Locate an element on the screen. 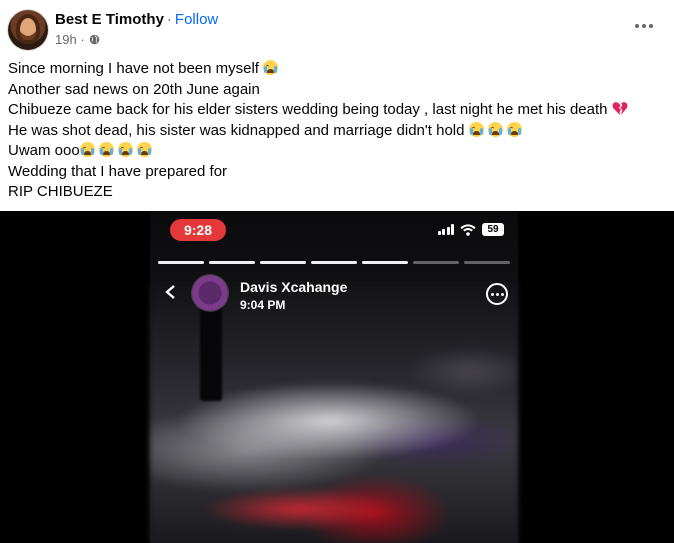 The width and height of the screenshot is (674, 543). text-line: RIP CHIBUEZE is located at coordinates (60, 191).